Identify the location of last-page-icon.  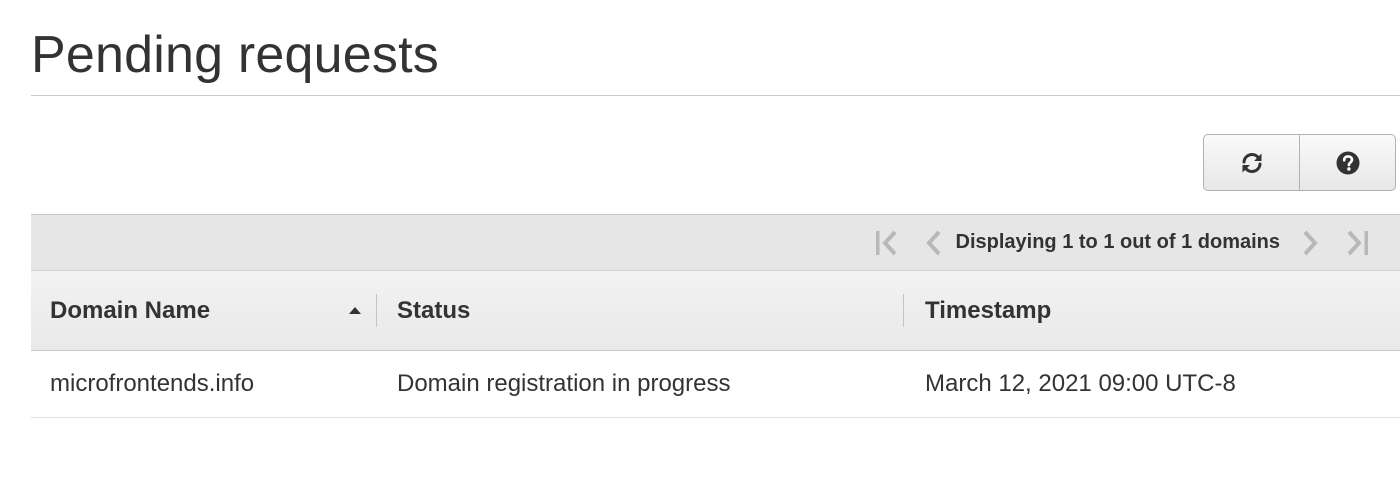
(1357, 242).